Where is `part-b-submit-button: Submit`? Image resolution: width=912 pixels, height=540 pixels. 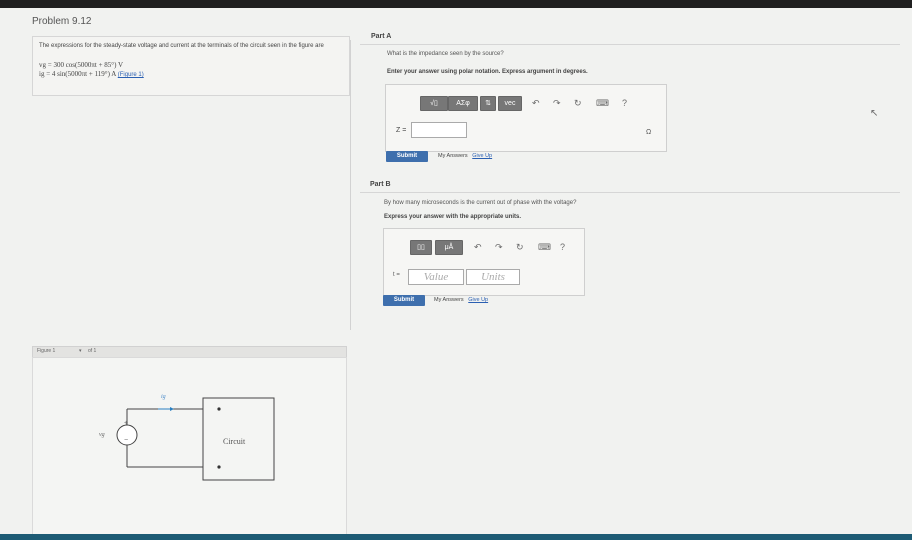
part-b-submit-button: Submit is located at coordinates (404, 300).